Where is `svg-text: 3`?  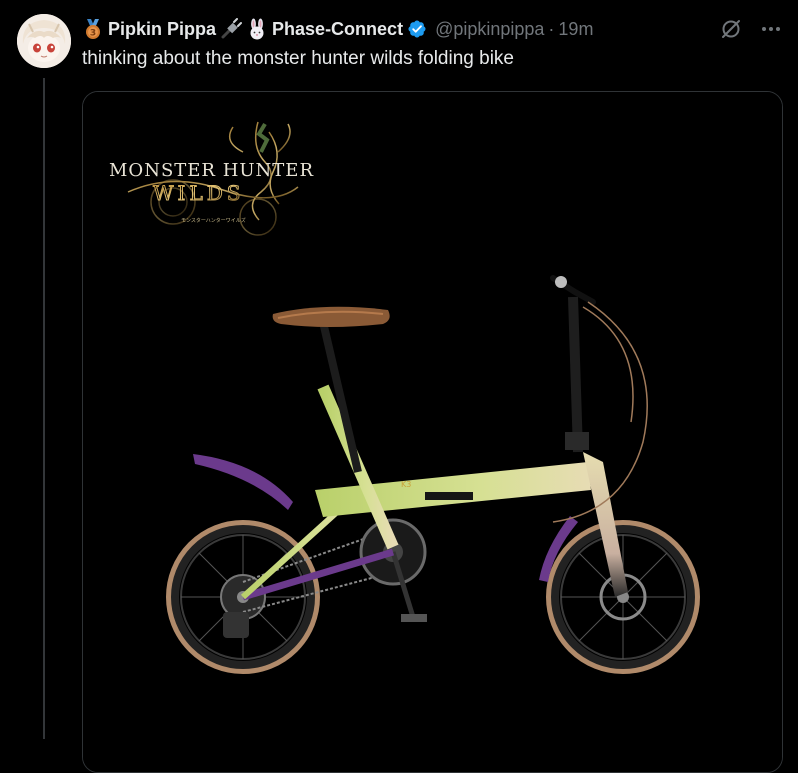 svg-text: 3 is located at coordinates (93, 34).